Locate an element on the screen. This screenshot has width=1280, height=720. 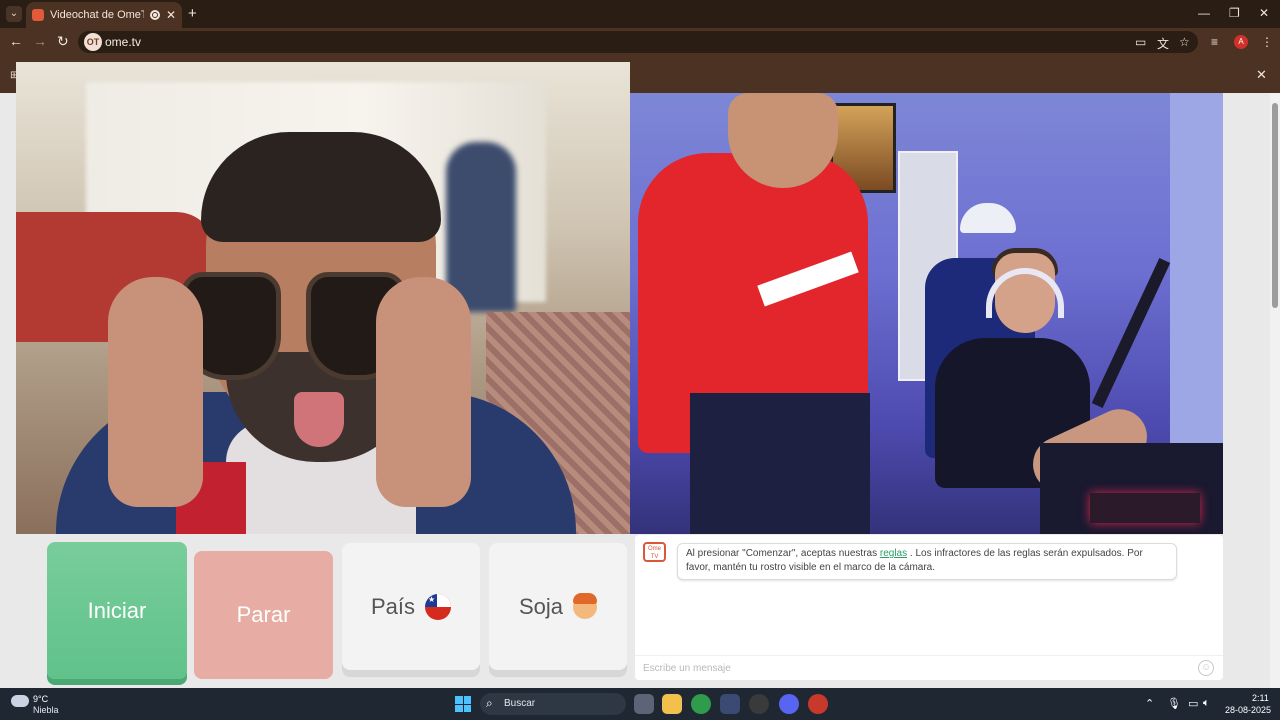
reload-icon: ↻ is located at coordinates (63, 41).